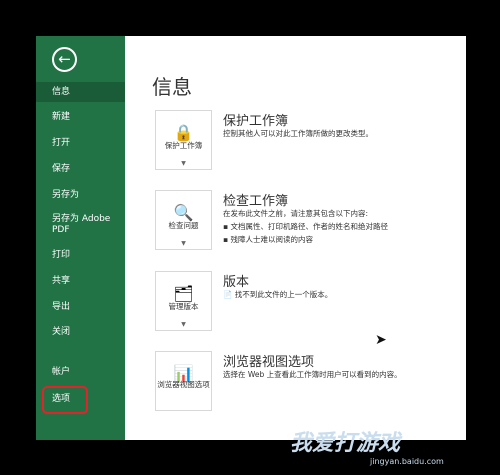 This screenshot has height=475, width=500. Describe the element at coordinates (183, 145) in the screenshot. I see `protect-workbook-tile-label: 保护工作簿` at that location.